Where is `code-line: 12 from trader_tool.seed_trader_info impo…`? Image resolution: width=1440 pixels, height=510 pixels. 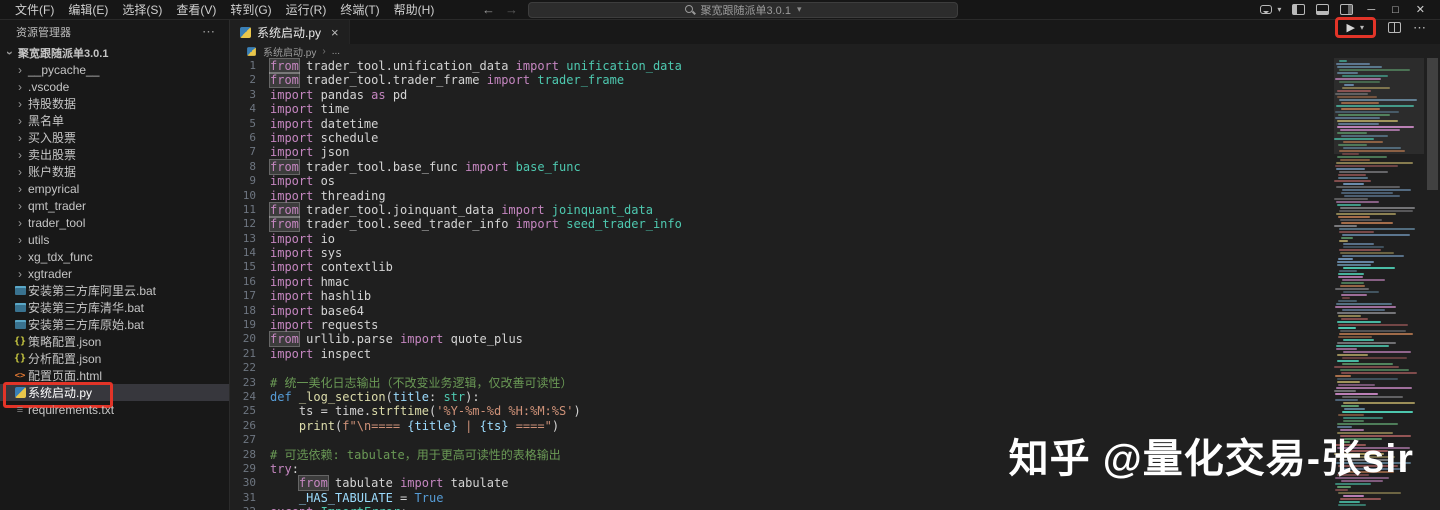 code-line: 12 from trader_tool.seed_trader_info impo… is located at coordinates (780, 224).